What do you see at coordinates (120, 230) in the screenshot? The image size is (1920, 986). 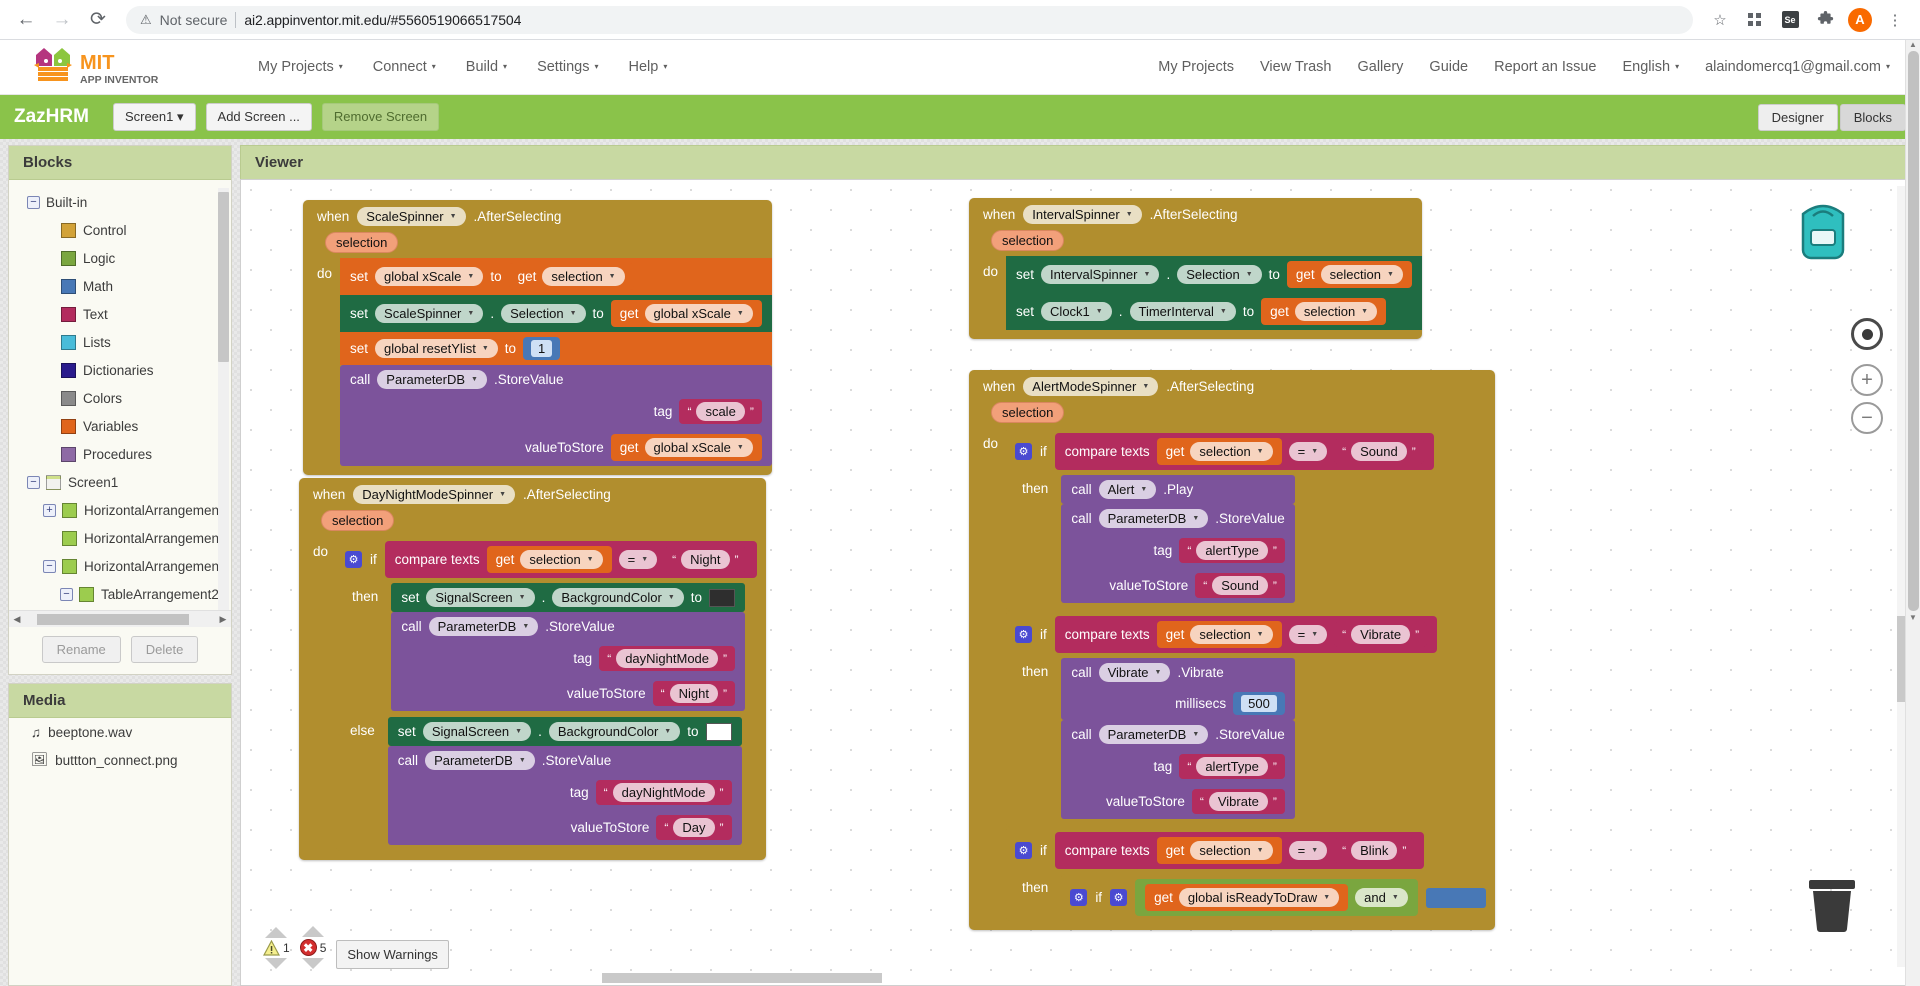 I see `palette-item-control: Control` at bounding box center [120, 230].